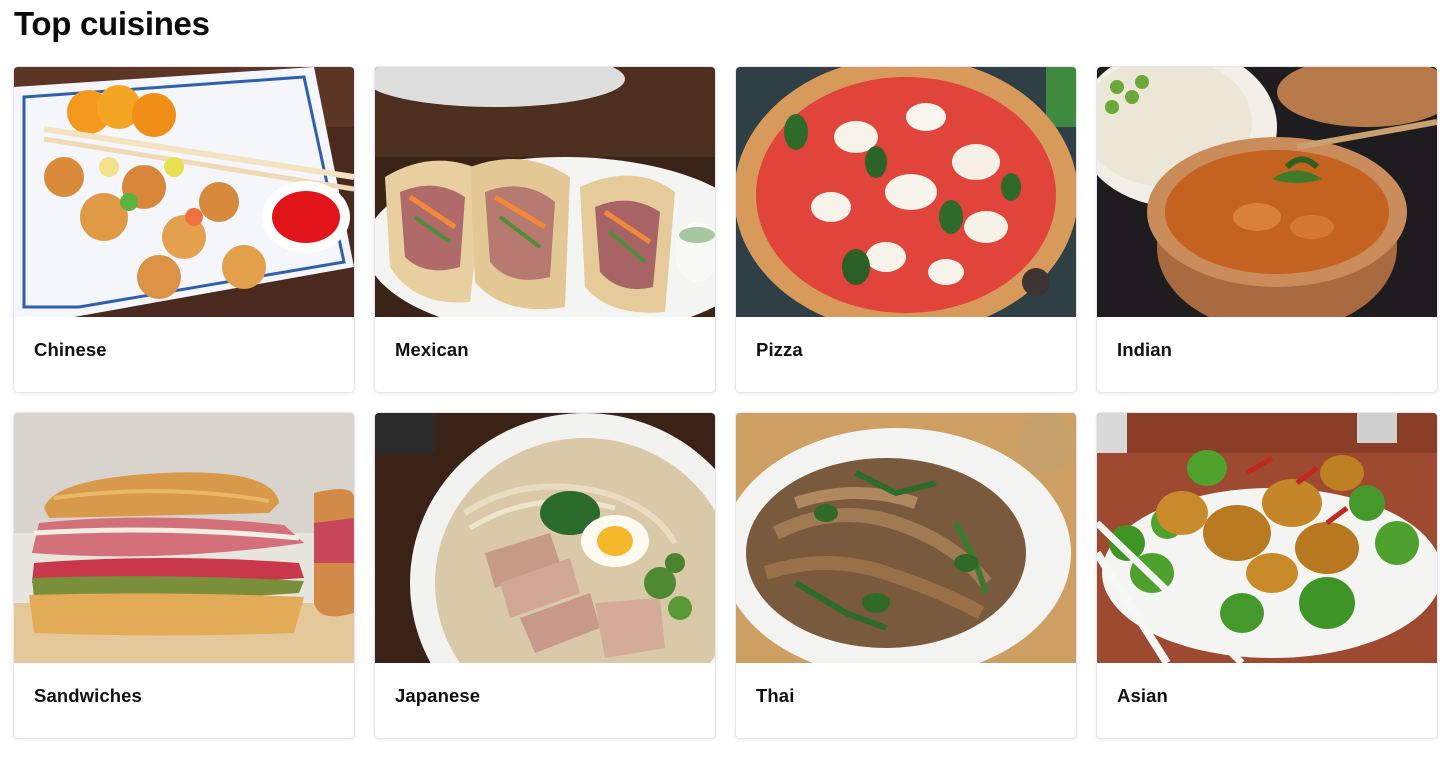 Image resolution: width=1449 pixels, height=765 pixels. Describe the element at coordinates (779, 349) in the screenshot. I see `cuisine-label: Pizza` at that location.